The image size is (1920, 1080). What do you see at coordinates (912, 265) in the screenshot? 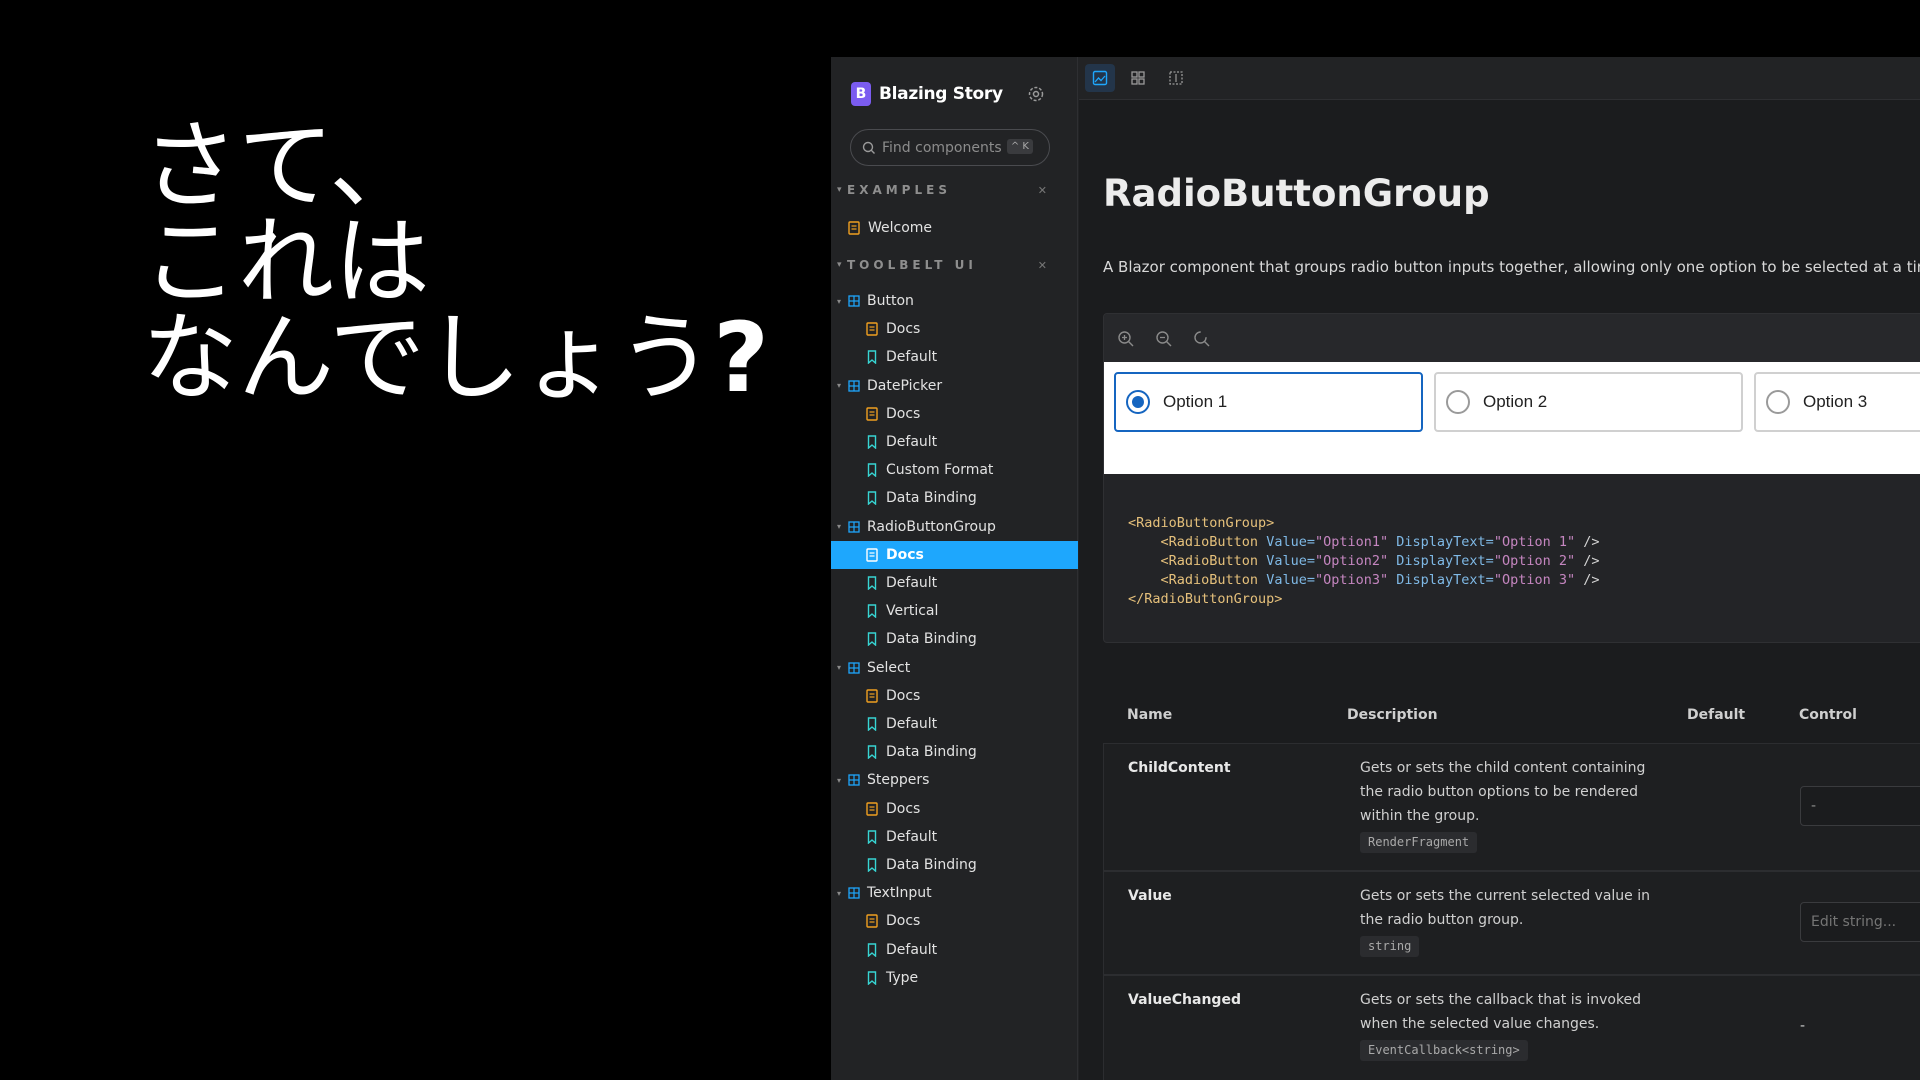
I see `section-label: TOOLBELT UI` at bounding box center [912, 265].